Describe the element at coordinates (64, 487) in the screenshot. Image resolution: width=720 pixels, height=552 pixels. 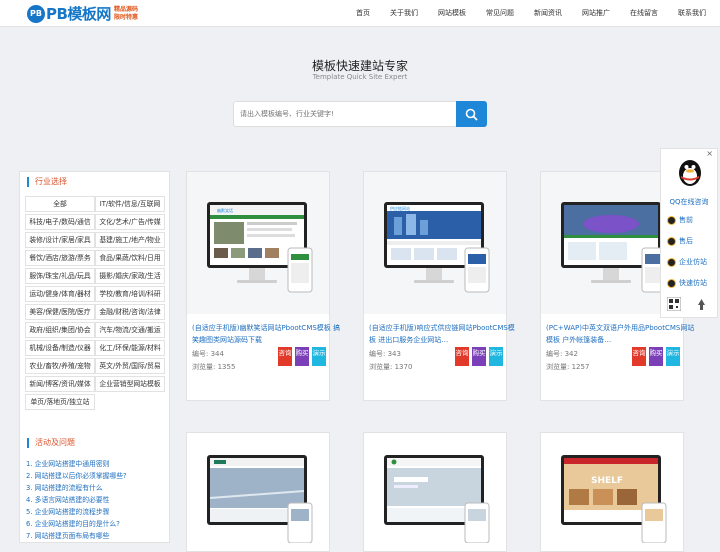
I see `faq-link: 3. 网站搭建的流程有什么` at that location.